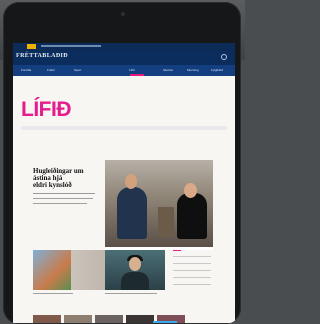 The width and height of the screenshot is (320, 324). What do you see at coordinates (124, 58) in the screenshot?
I see `masthead: FRÉTTABLAÐIÐ` at bounding box center [124, 58].